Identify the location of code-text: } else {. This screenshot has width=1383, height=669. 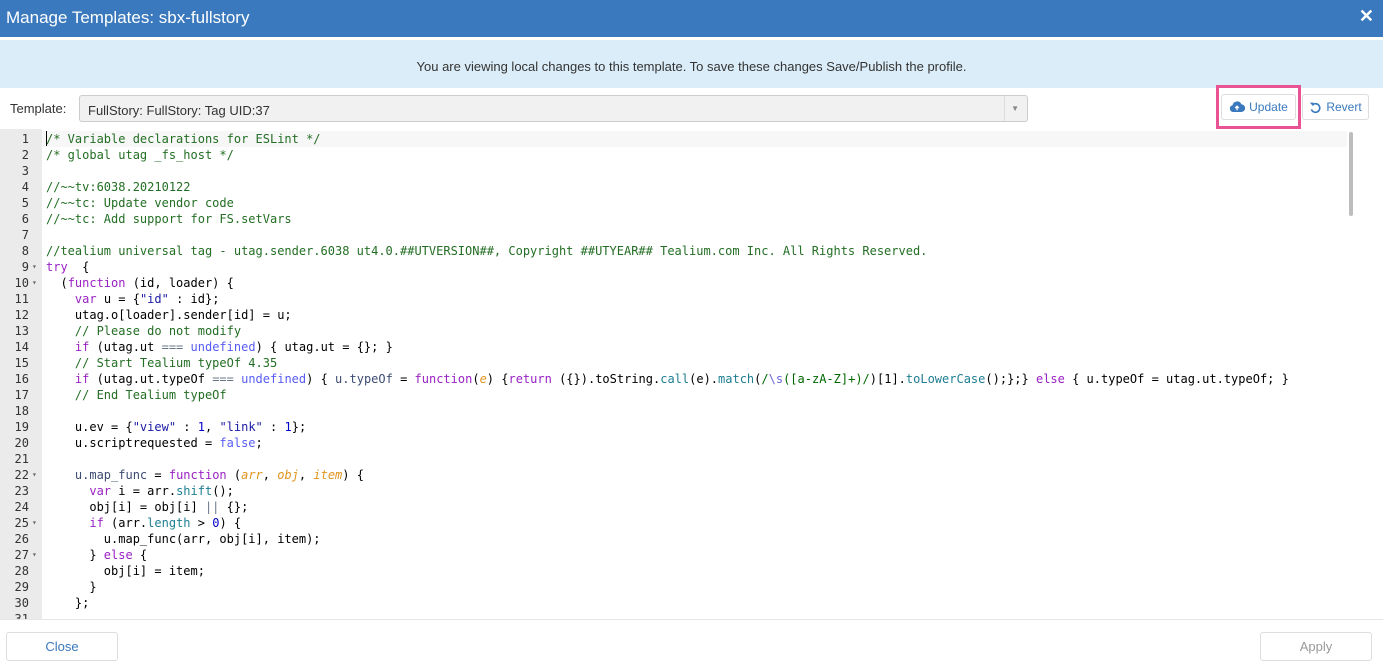
(96, 555).